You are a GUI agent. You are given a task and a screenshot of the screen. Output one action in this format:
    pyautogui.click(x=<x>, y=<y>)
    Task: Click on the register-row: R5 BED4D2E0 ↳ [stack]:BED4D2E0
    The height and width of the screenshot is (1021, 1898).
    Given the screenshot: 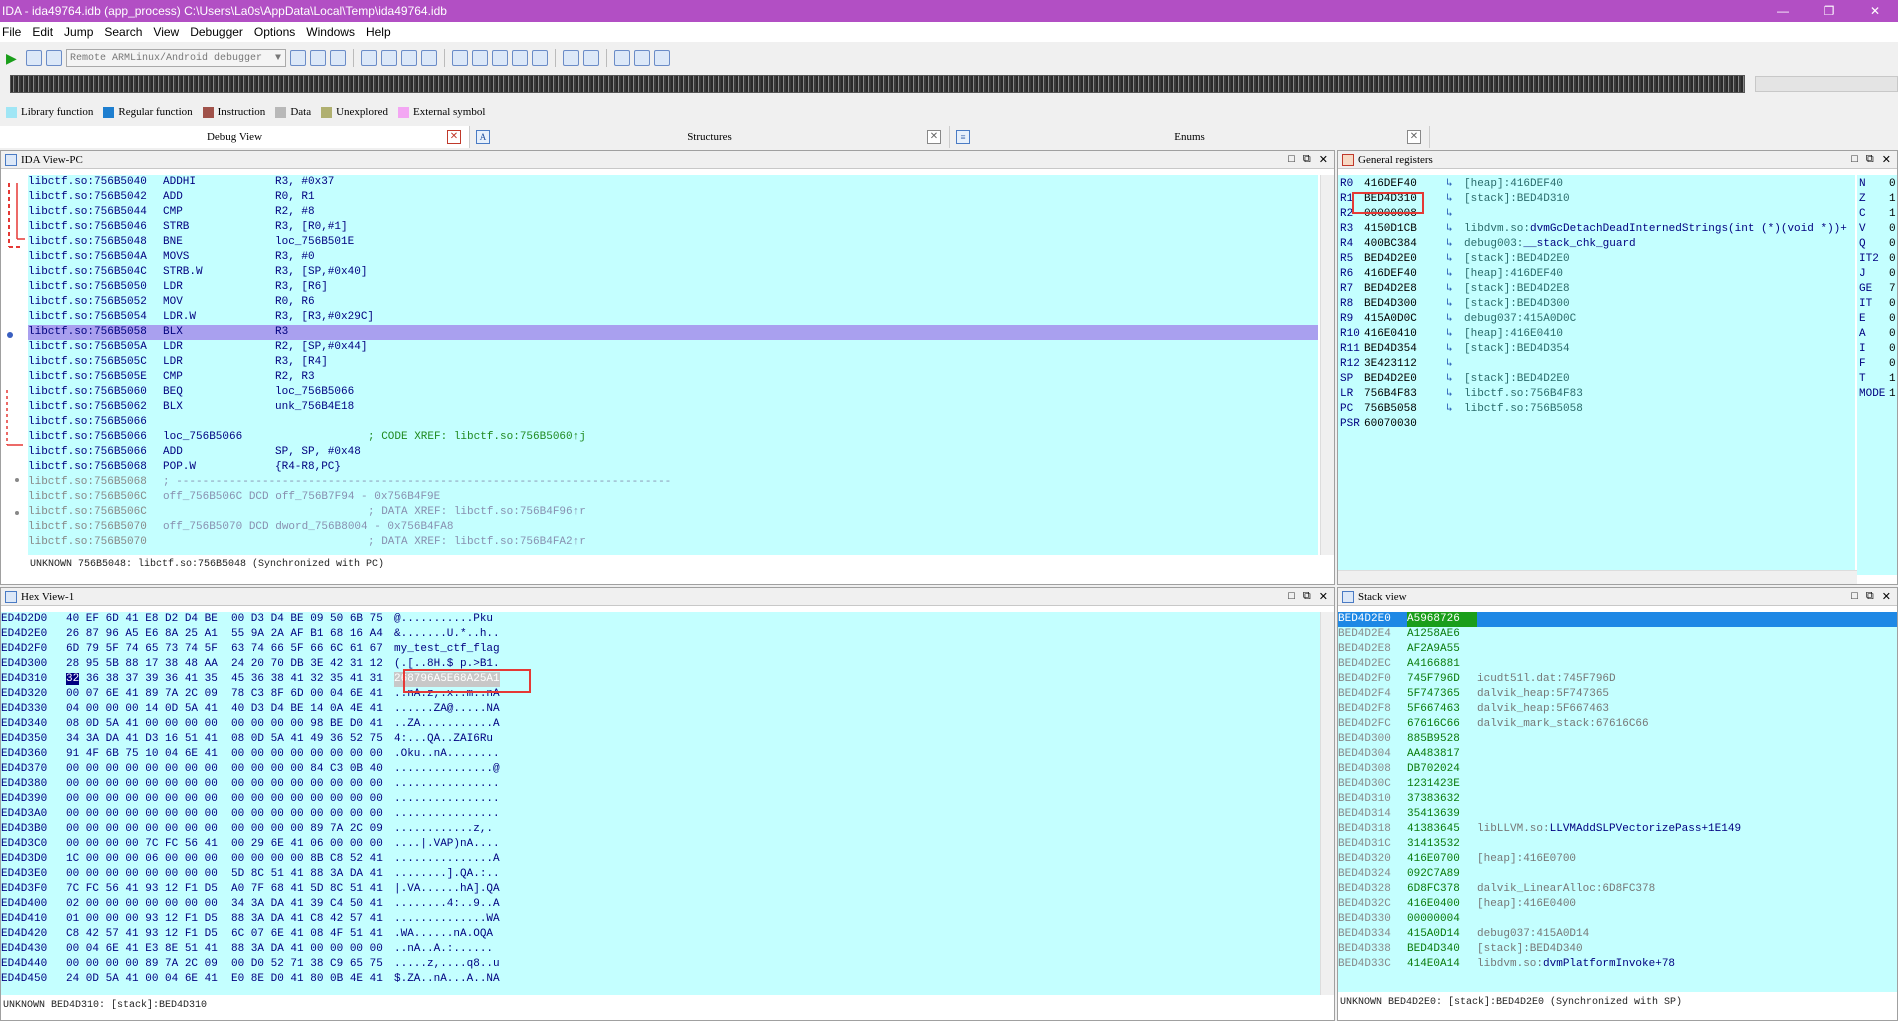 What is the action you would take?
    pyautogui.click(x=1597, y=259)
    